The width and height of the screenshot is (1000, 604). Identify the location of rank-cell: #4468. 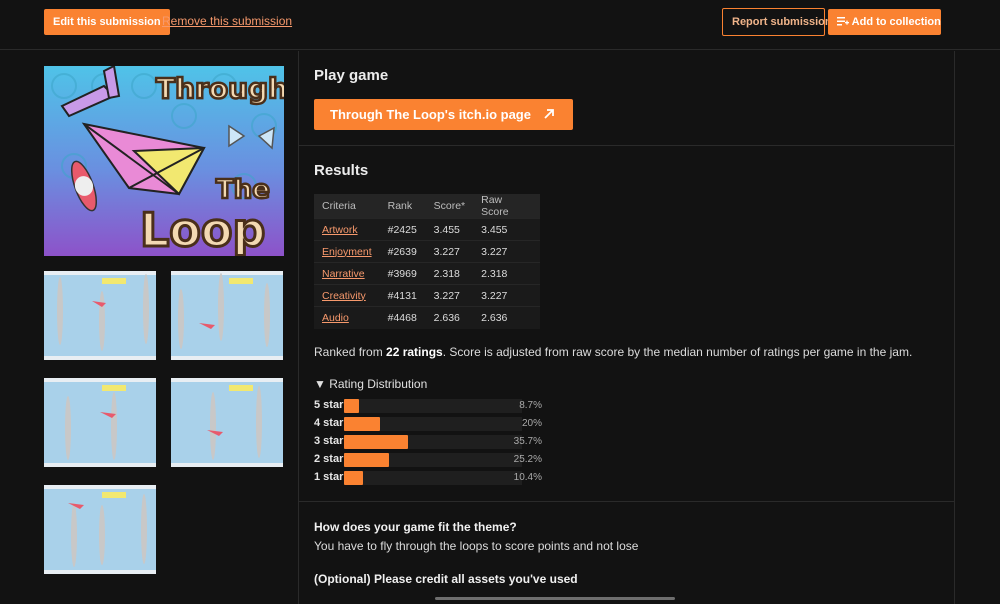
(402, 317).